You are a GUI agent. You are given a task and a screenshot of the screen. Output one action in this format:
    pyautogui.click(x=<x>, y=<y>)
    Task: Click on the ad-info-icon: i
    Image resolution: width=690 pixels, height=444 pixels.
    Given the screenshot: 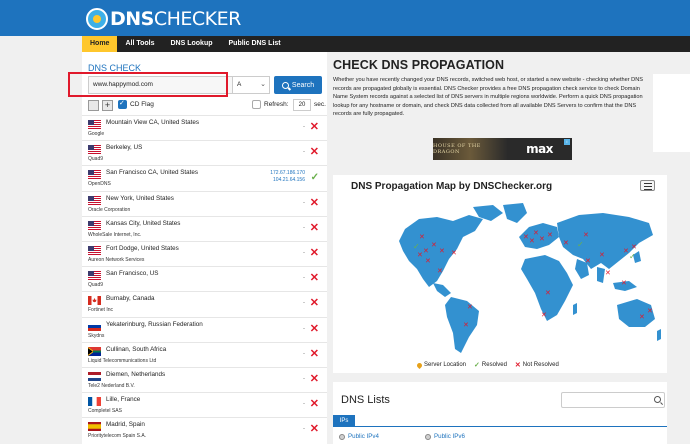 What is the action you would take?
    pyautogui.click(x=567, y=142)
    